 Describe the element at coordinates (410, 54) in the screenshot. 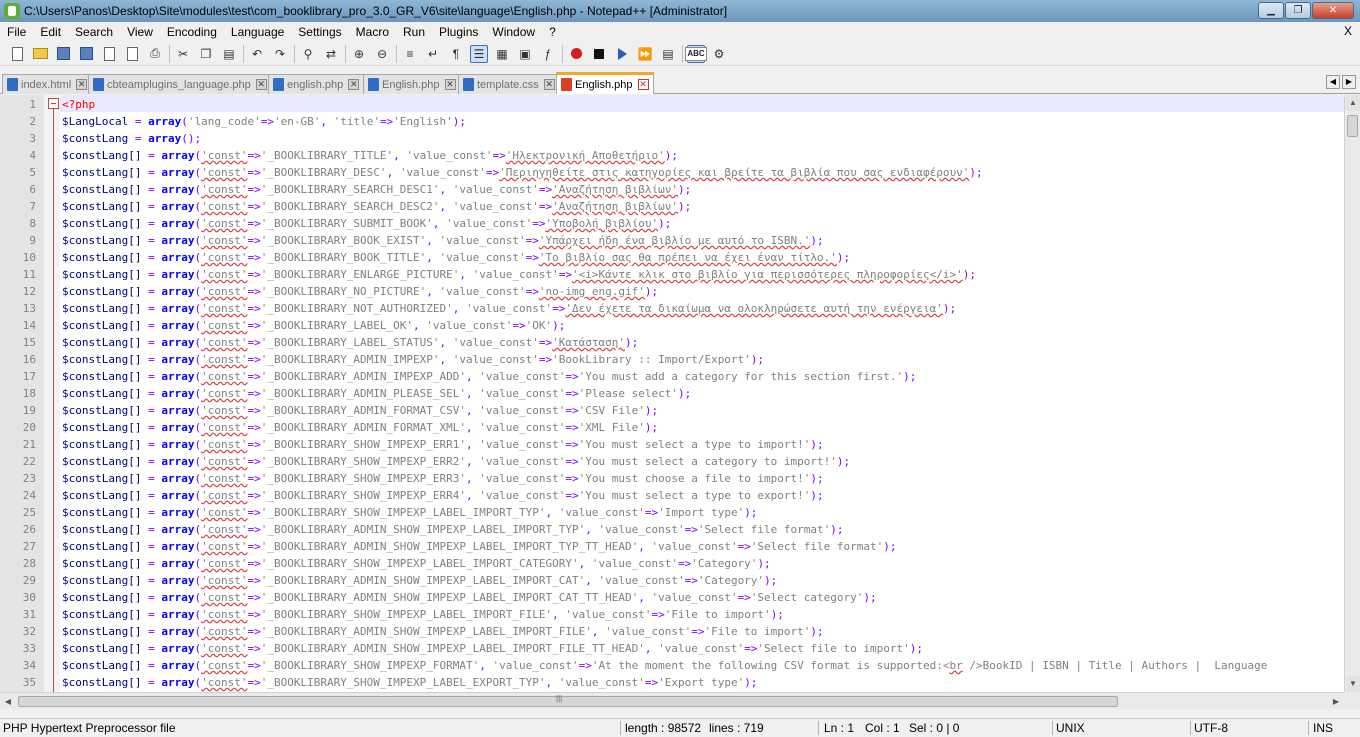

I see `sync-scroll-icon: ≡` at that location.